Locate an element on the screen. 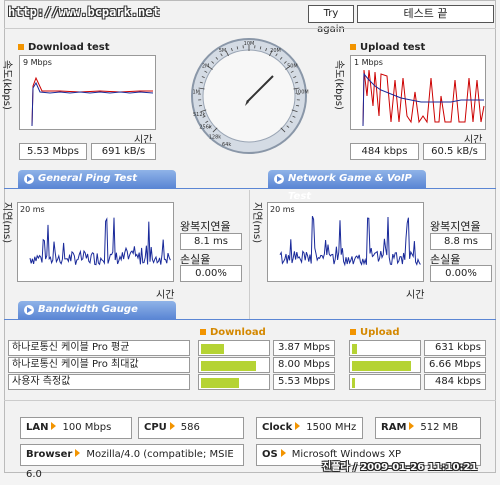  test-status-display: 테스트 끝 is located at coordinates (425, 14).